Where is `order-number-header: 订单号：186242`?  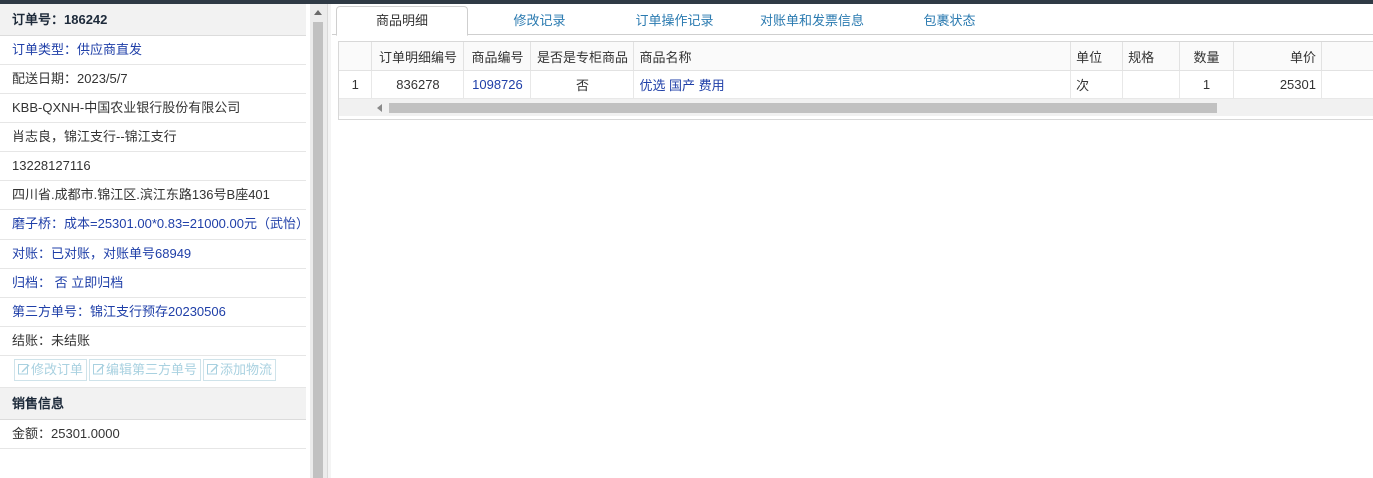 order-number-header: 订单号：186242 is located at coordinates (153, 20).